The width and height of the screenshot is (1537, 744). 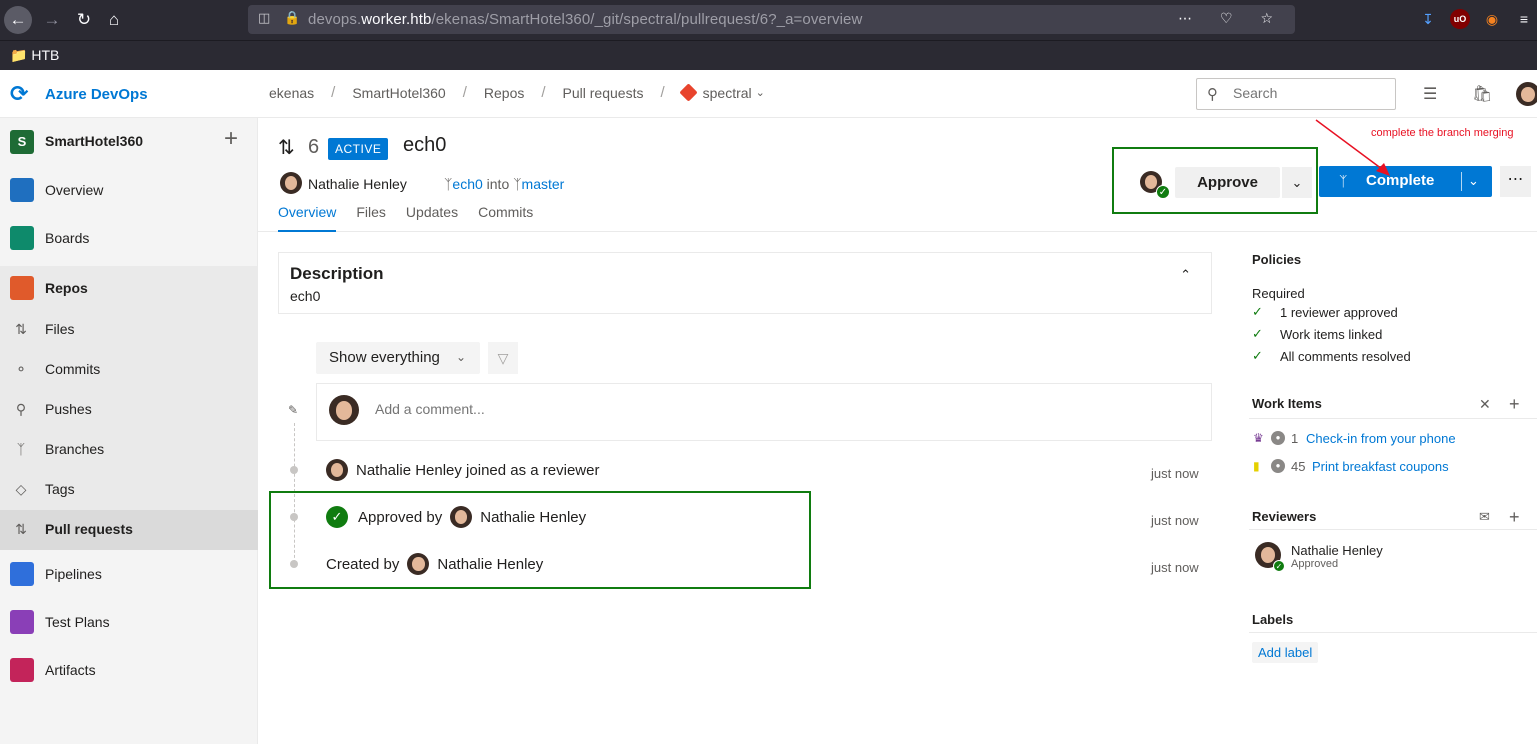 What do you see at coordinates (21, 449) in the screenshot?
I see `branch-icon: ᛉ` at bounding box center [21, 449].